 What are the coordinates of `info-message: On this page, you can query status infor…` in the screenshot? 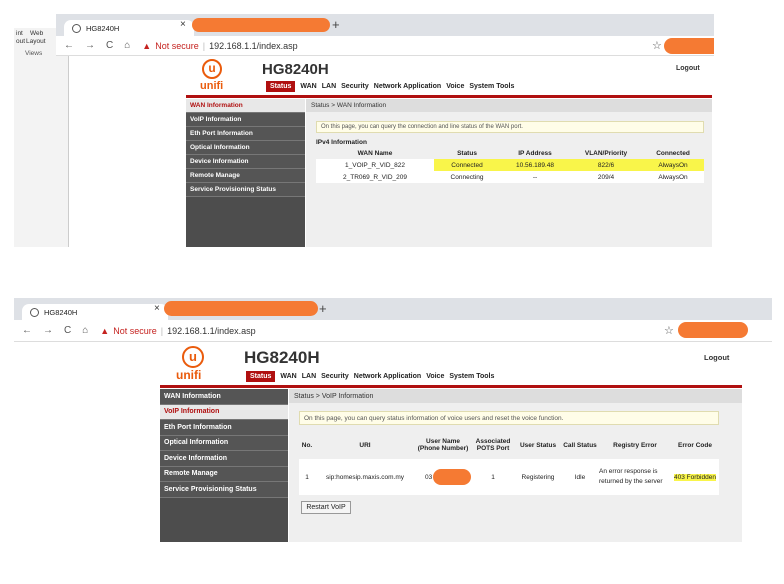 It's located at (509, 418).